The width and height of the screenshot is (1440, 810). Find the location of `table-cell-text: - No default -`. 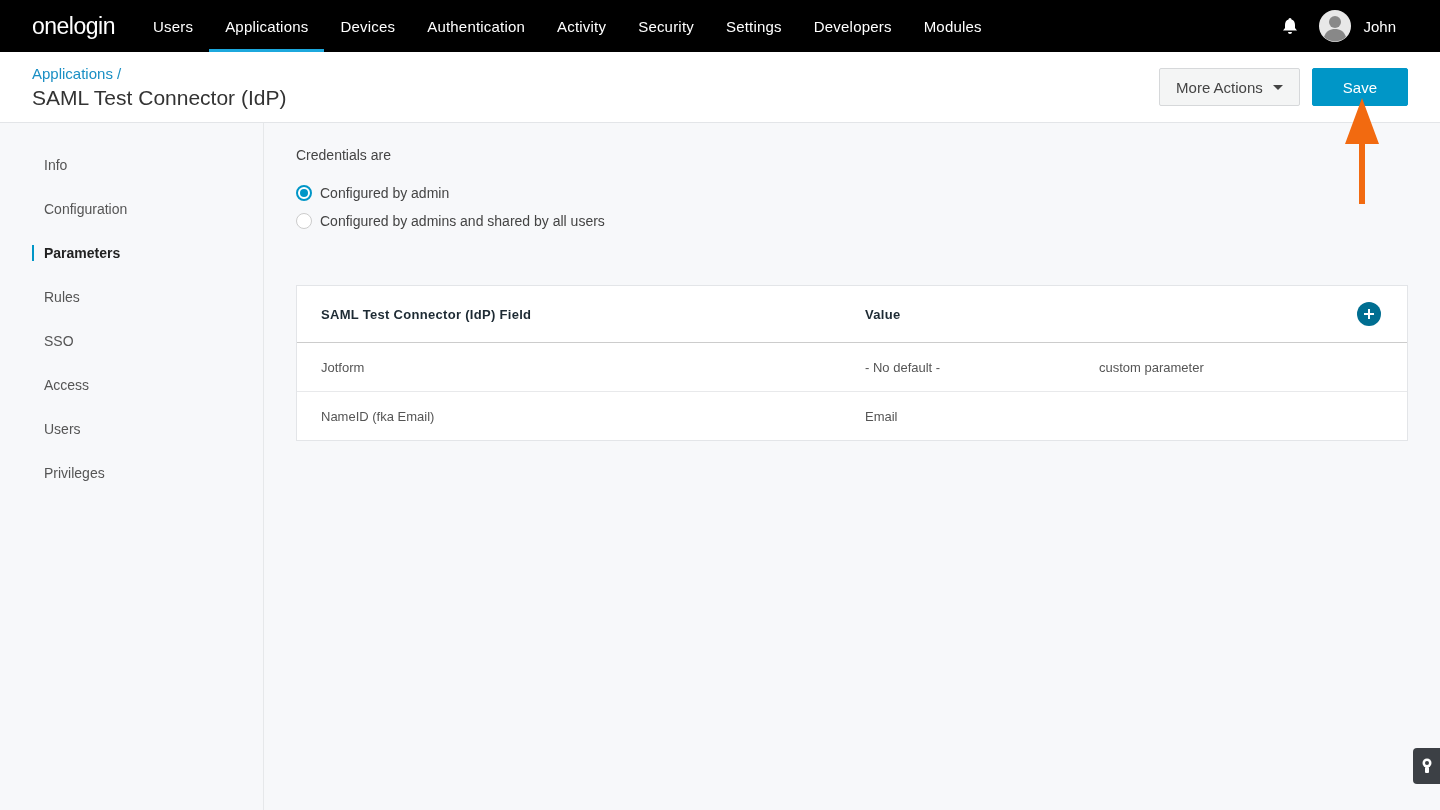

table-cell-text: - No default - is located at coordinates (903, 367).